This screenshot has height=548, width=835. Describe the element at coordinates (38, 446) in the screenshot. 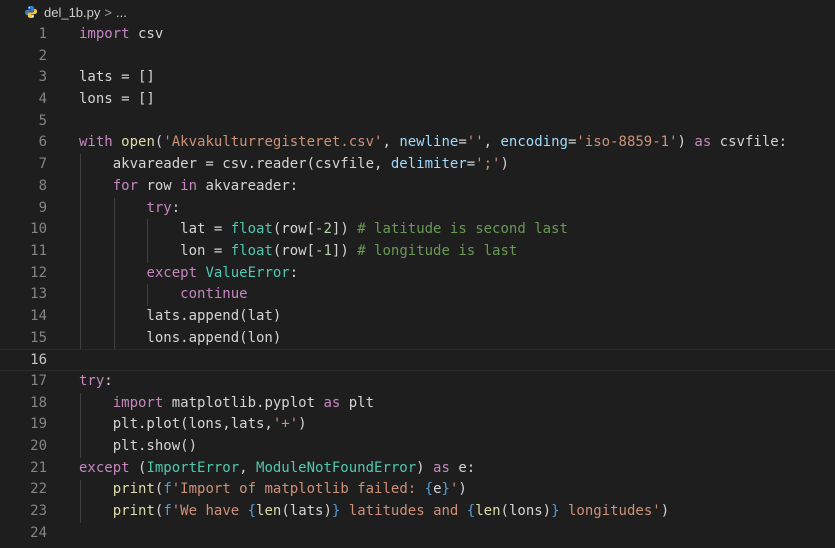

I see `line-number: 20` at that location.